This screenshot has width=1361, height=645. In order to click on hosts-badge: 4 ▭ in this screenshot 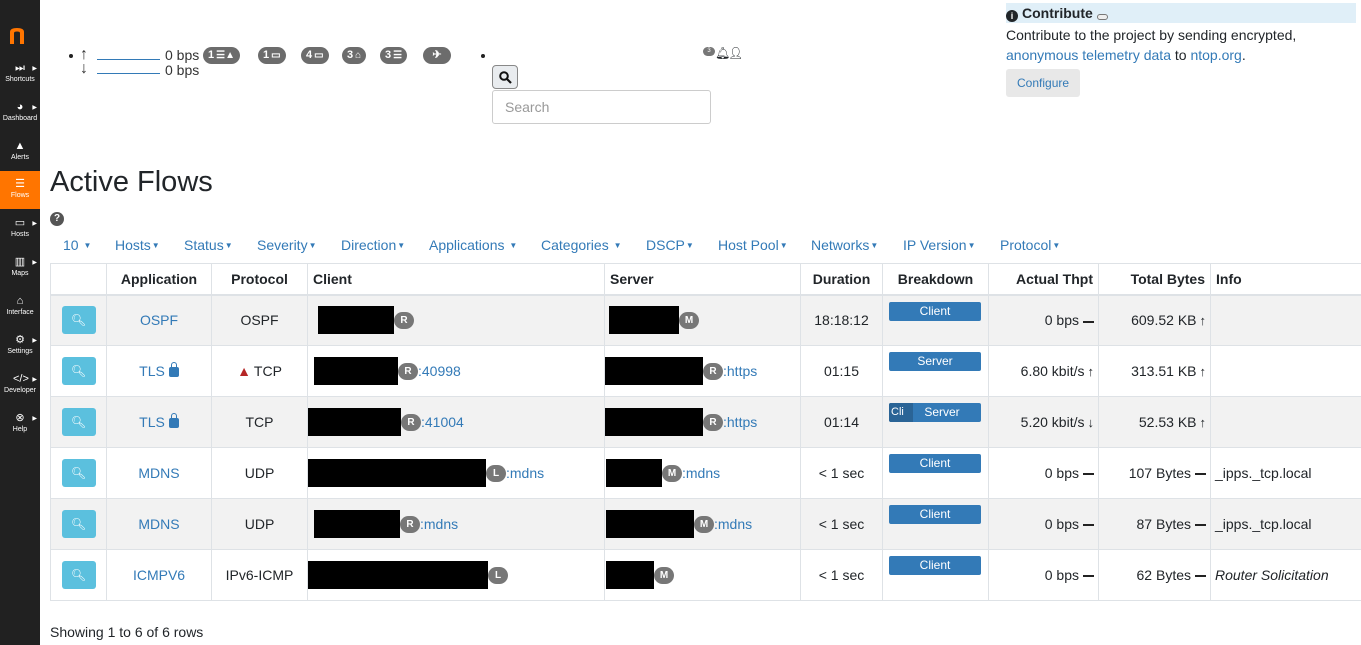, I will do `click(315, 55)`.